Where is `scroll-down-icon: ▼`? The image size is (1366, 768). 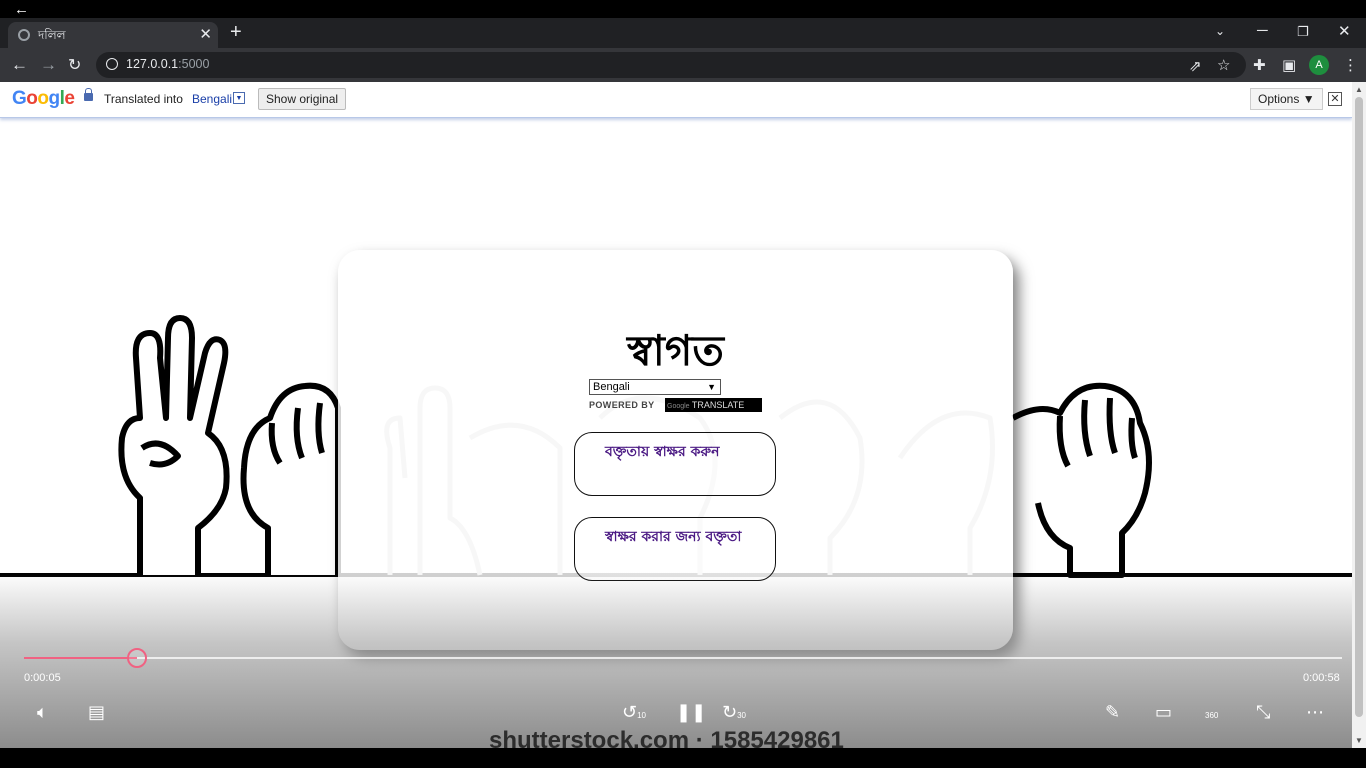 scroll-down-icon: ▼ is located at coordinates (1359, 740).